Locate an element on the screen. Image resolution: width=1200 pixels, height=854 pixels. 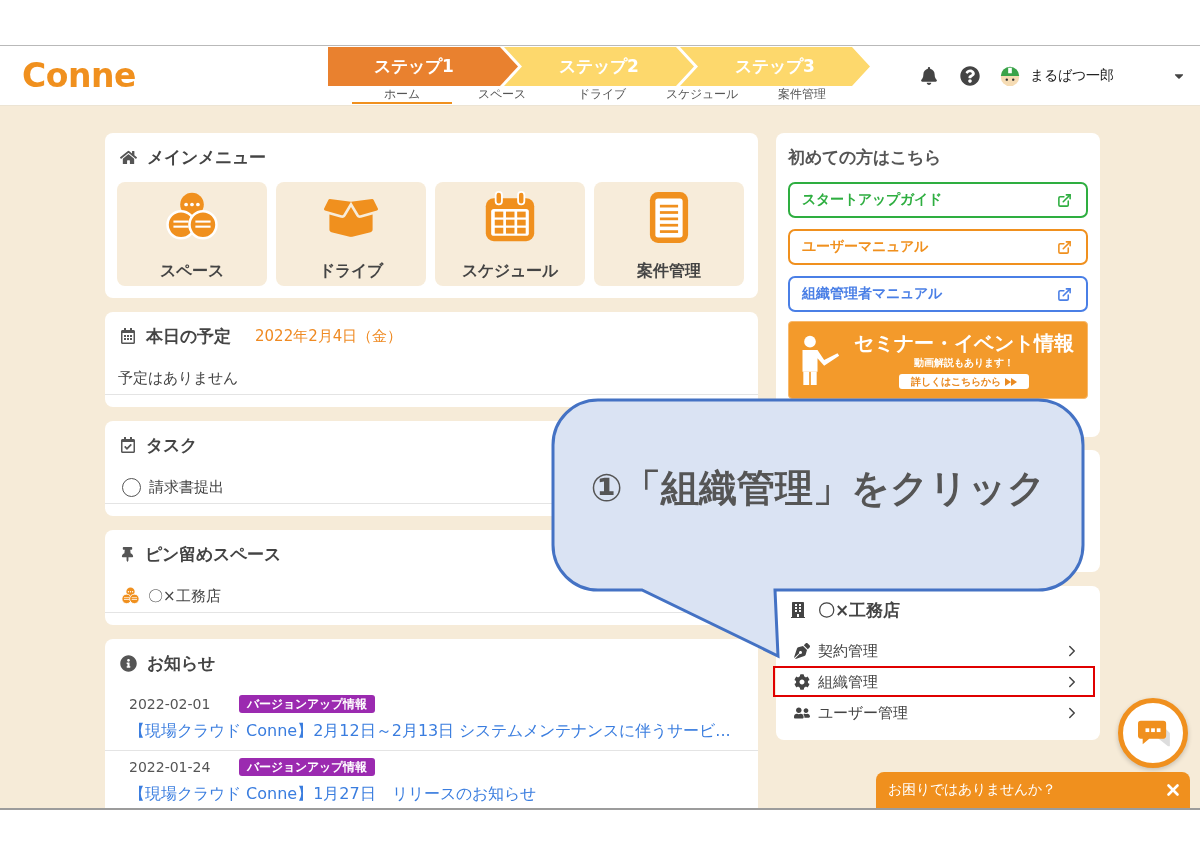
home-icon is located at coordinates (128, 157).